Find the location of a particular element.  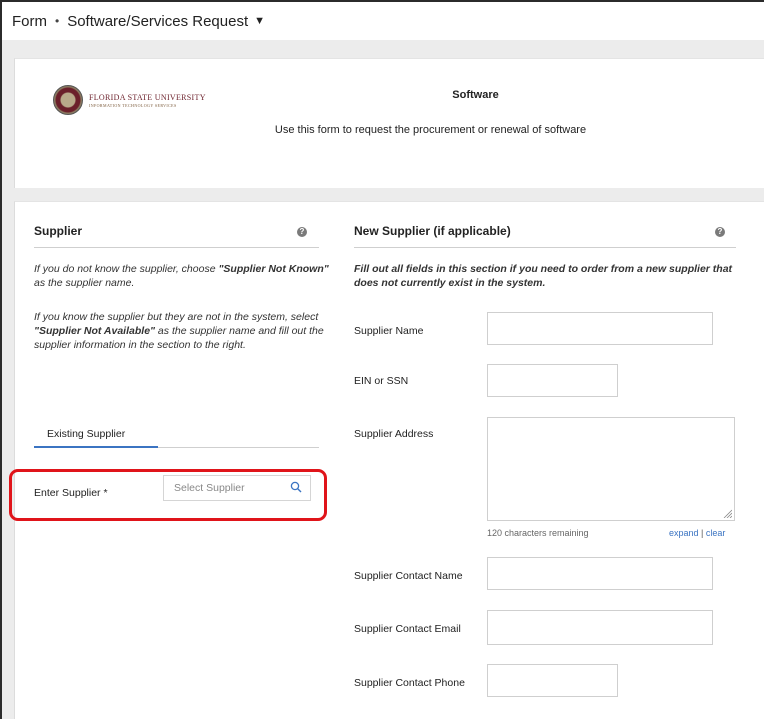

form-topbar: Form • Software/Services Request ▼ is located at coordinates (383, 21).